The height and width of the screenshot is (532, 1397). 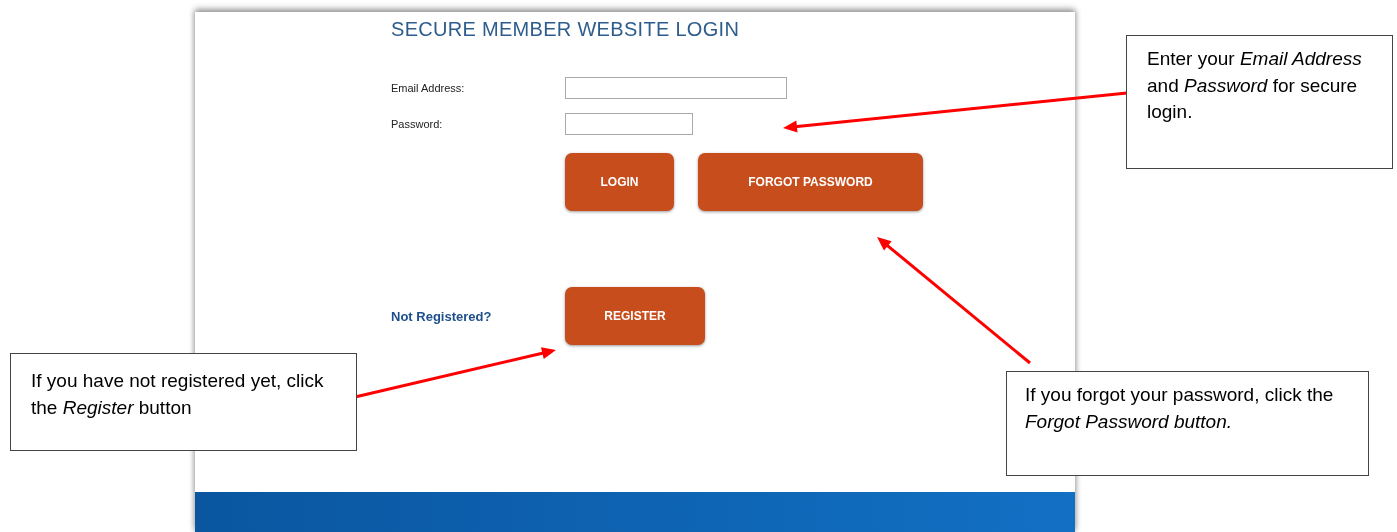 What do you see at coordinates (478, 316) in the screenshot?
I see `register-link: Not Registered?` at bounding box center [478, 316].